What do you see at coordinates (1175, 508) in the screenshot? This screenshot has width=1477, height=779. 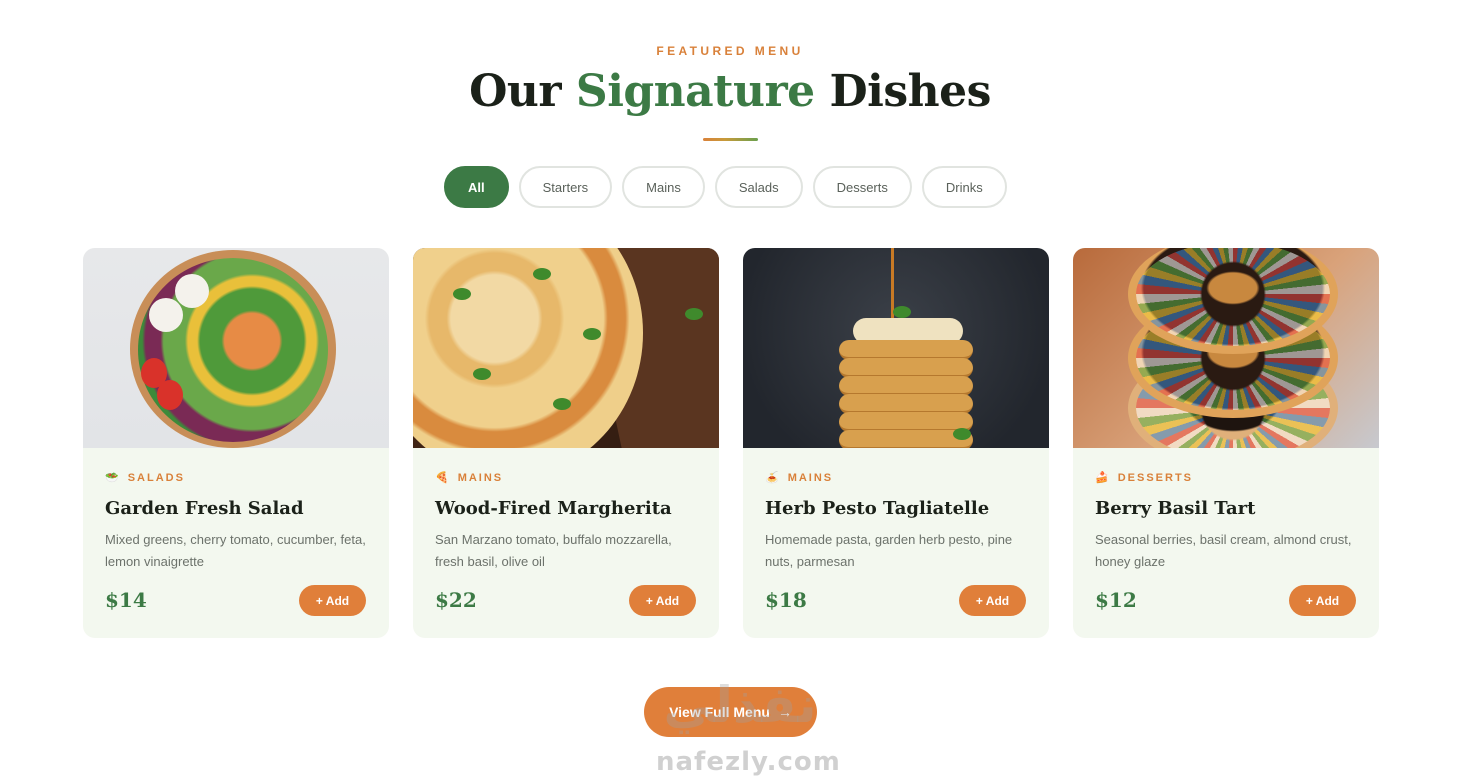 I see `dish-name: Berry Basil Tart` at bounding box center [1175, 508].